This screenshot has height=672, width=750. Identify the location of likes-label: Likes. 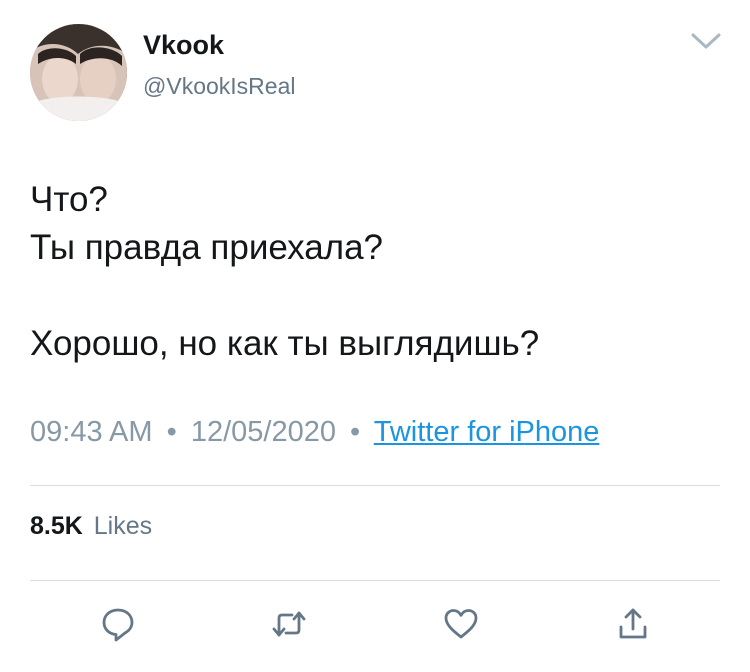
(123, 526).